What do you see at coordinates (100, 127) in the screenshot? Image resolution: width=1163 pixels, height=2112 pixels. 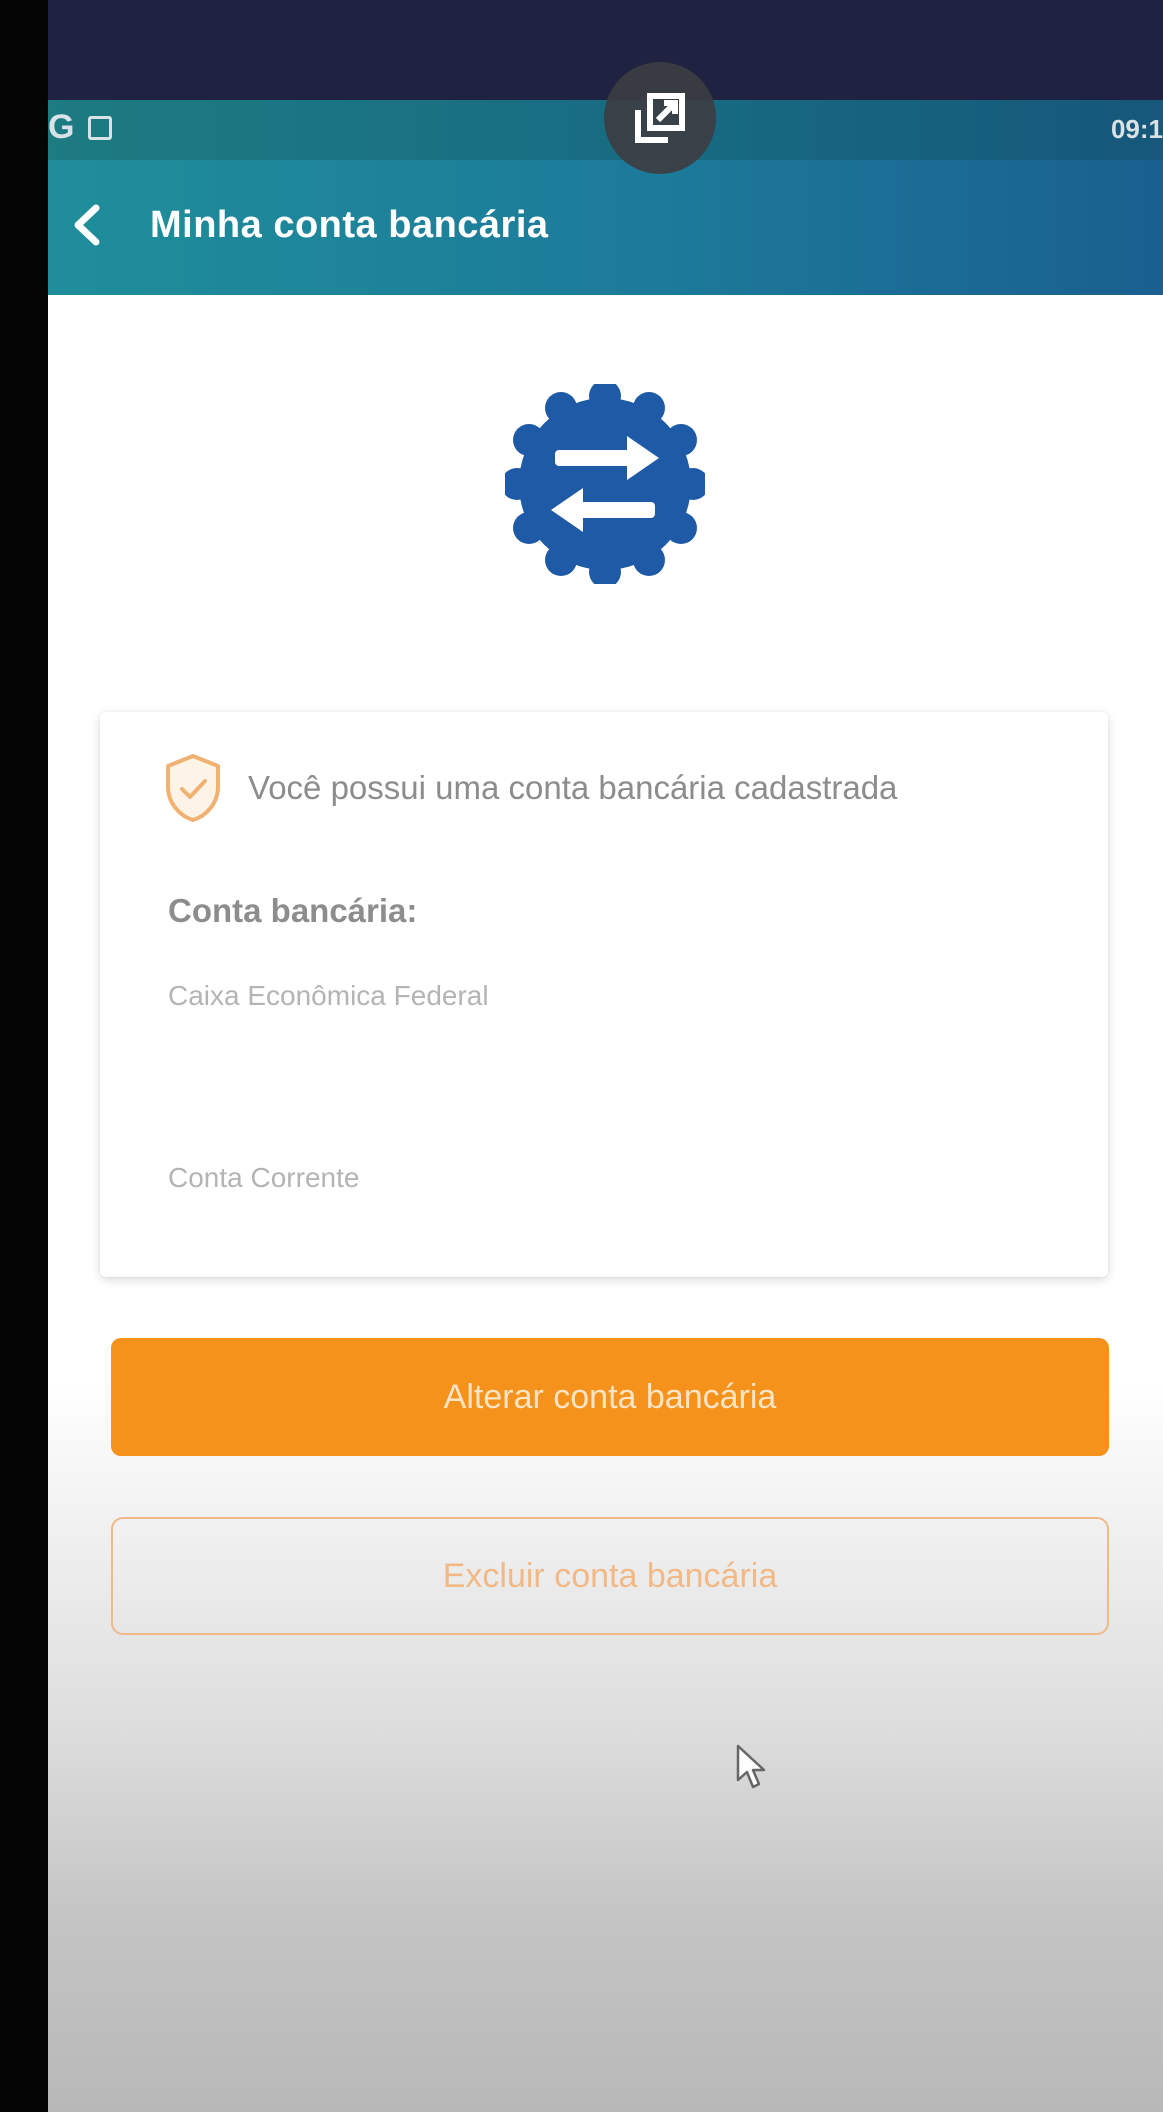 I see `notification-square-icon` at bounding box center [100, 127].